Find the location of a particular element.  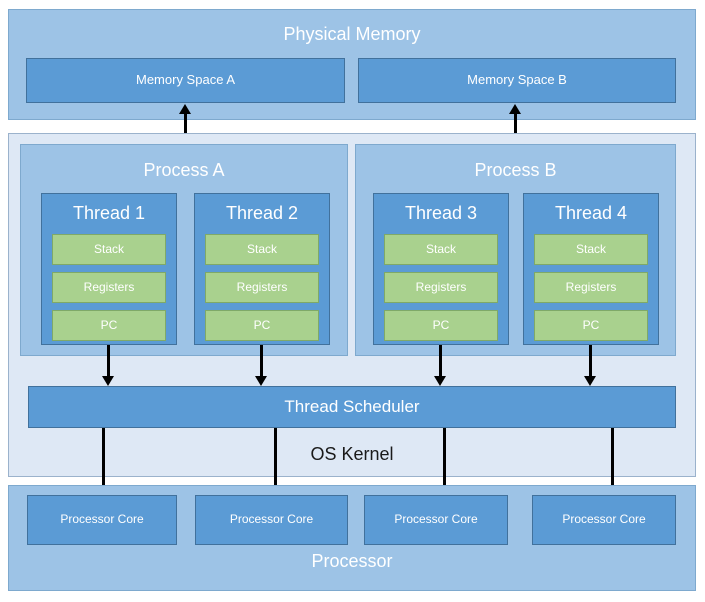

processor-core-3-box: Processor Core is located at coordinates (436, 520).